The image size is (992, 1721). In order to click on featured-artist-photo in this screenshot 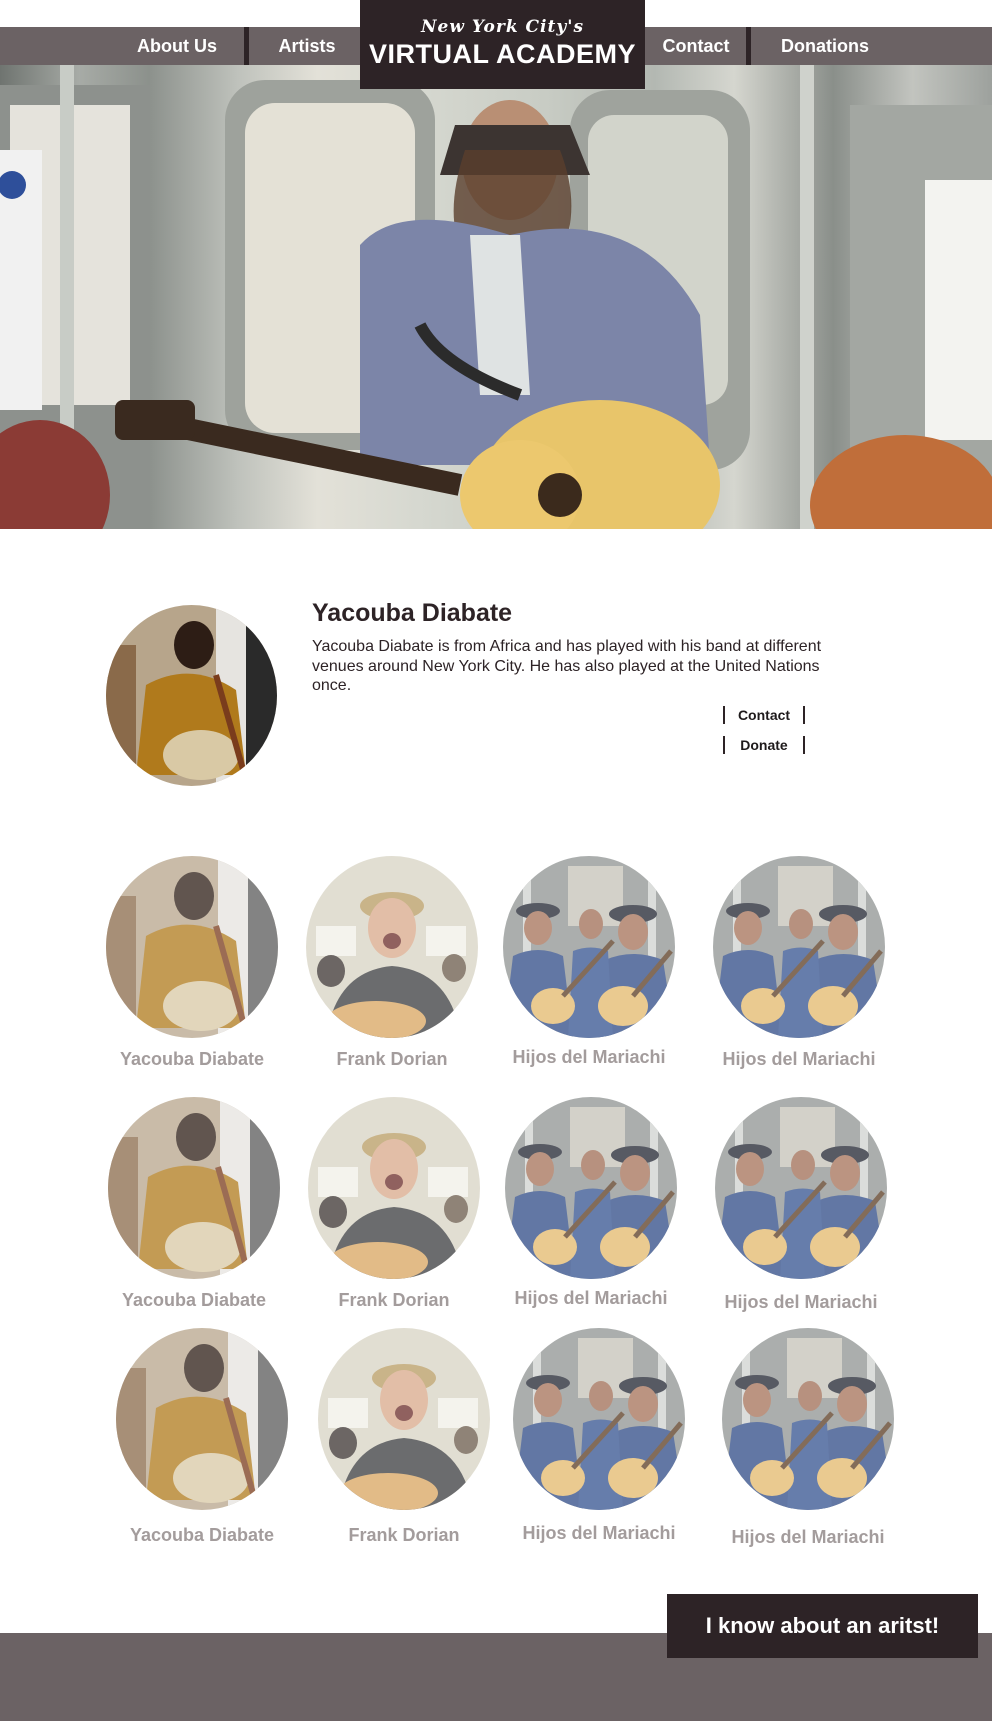, I will do `click(191, 695)`.